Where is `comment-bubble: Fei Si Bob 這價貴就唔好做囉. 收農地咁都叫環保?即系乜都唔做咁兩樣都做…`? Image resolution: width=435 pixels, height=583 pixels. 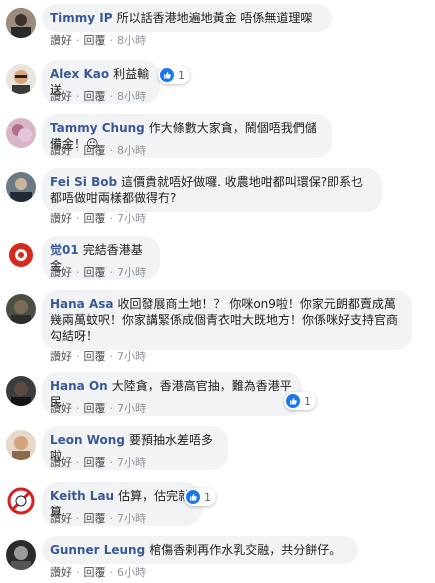
comment-bubble: Fei Si Bob 這價貴就唔好做囉. 收農地咁都叫環保?即系乜都唔做咁兩樣都做… is located at coordinates (212, 190).